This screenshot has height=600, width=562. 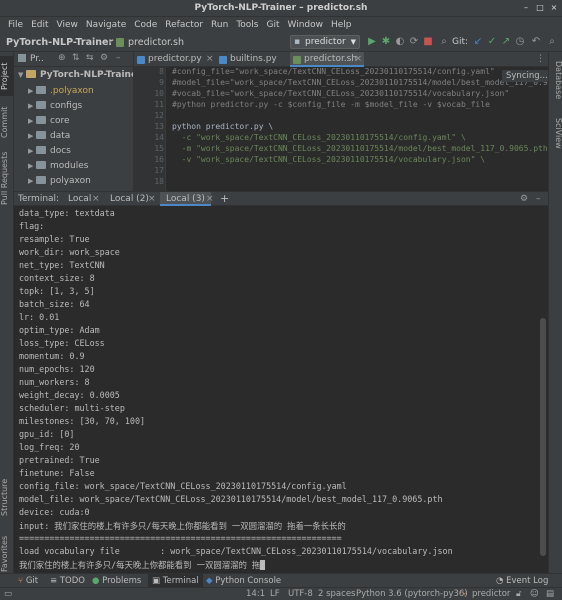 What do you see at coordinates (76, 58) in the screenshot?
I see `expand-all-icon: ⇅` at bounding box center [76, 58].